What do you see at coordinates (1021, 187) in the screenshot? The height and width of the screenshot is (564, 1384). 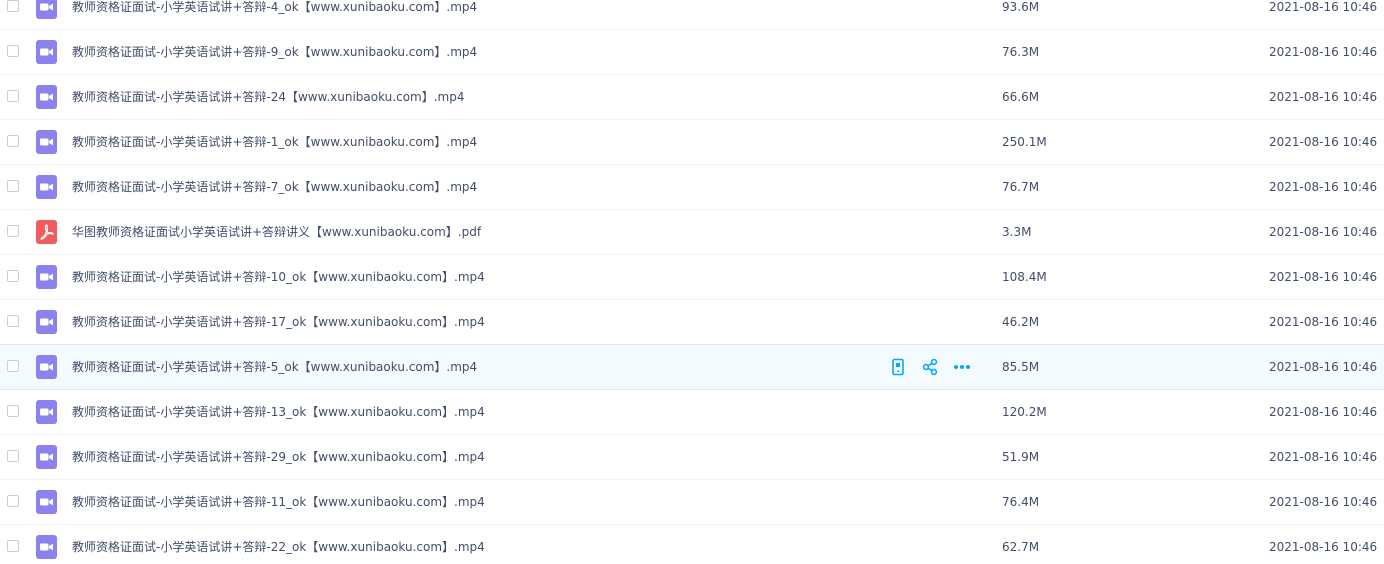 I see `file-size: 76.7M` at bounding box center [1021, 187].